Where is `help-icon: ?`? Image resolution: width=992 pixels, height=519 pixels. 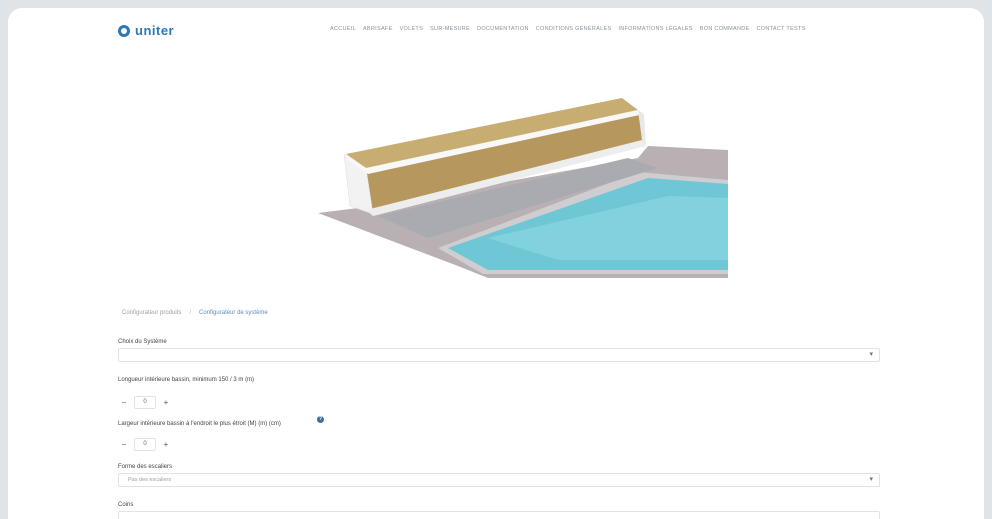
help-icon: ? is located at coordinates (320, 419).